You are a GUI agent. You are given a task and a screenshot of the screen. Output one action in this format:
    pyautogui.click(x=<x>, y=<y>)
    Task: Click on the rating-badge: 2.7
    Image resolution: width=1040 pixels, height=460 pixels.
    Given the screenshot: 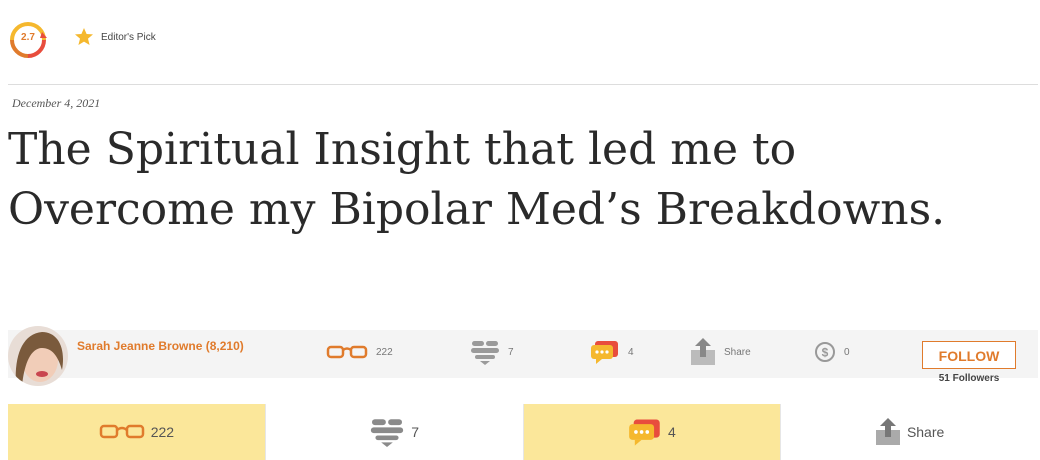 What is the action you would take?
    pyautogui.click(x=28, y=40)
    